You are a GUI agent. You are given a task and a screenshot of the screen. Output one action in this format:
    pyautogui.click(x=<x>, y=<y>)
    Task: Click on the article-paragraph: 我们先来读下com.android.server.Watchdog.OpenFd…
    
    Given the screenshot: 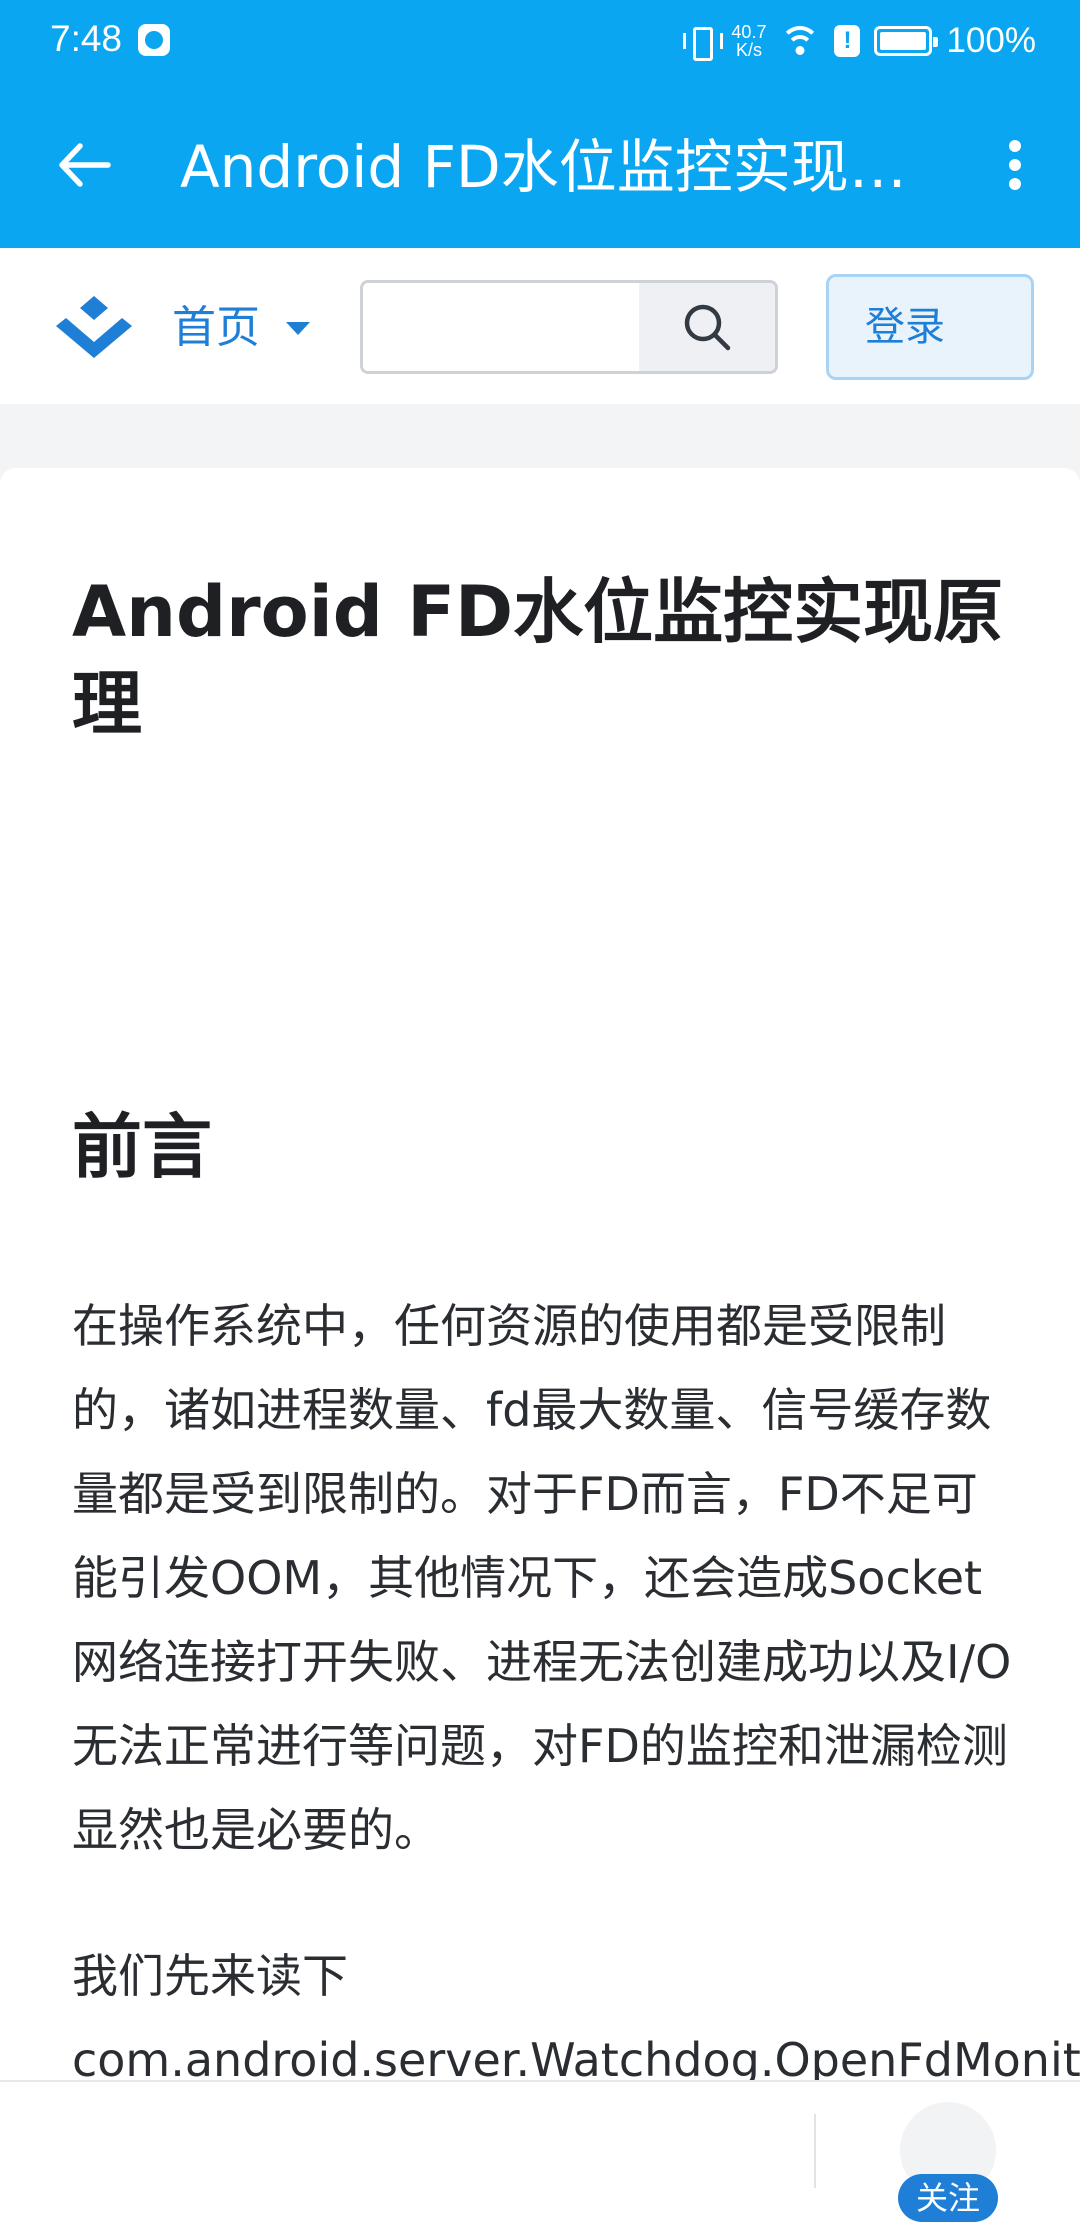 What is the action you would take?
    pyautogui.click(x=576, y=2018)
    